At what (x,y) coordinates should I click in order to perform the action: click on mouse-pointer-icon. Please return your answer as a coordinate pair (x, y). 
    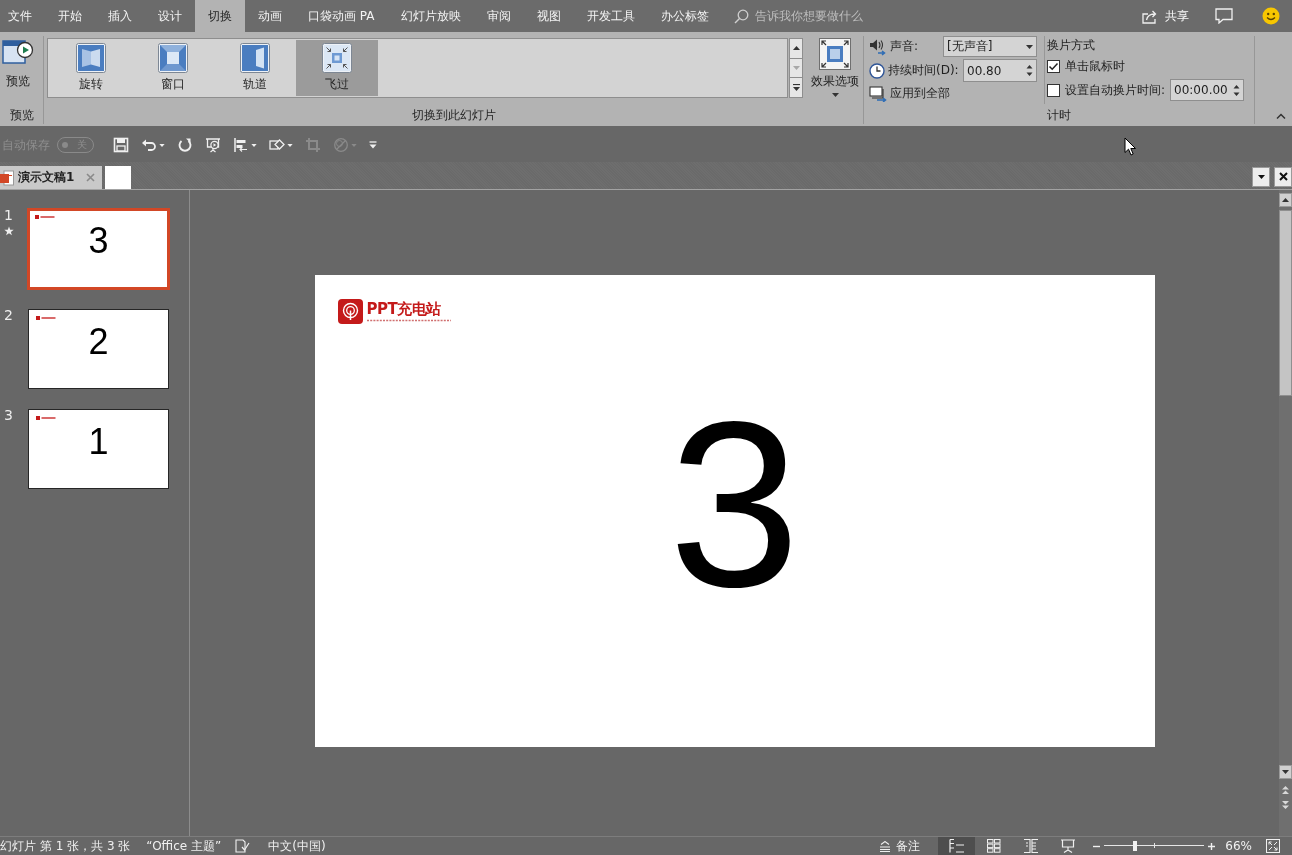
    Looking at the image, I should click on (1130, 146).